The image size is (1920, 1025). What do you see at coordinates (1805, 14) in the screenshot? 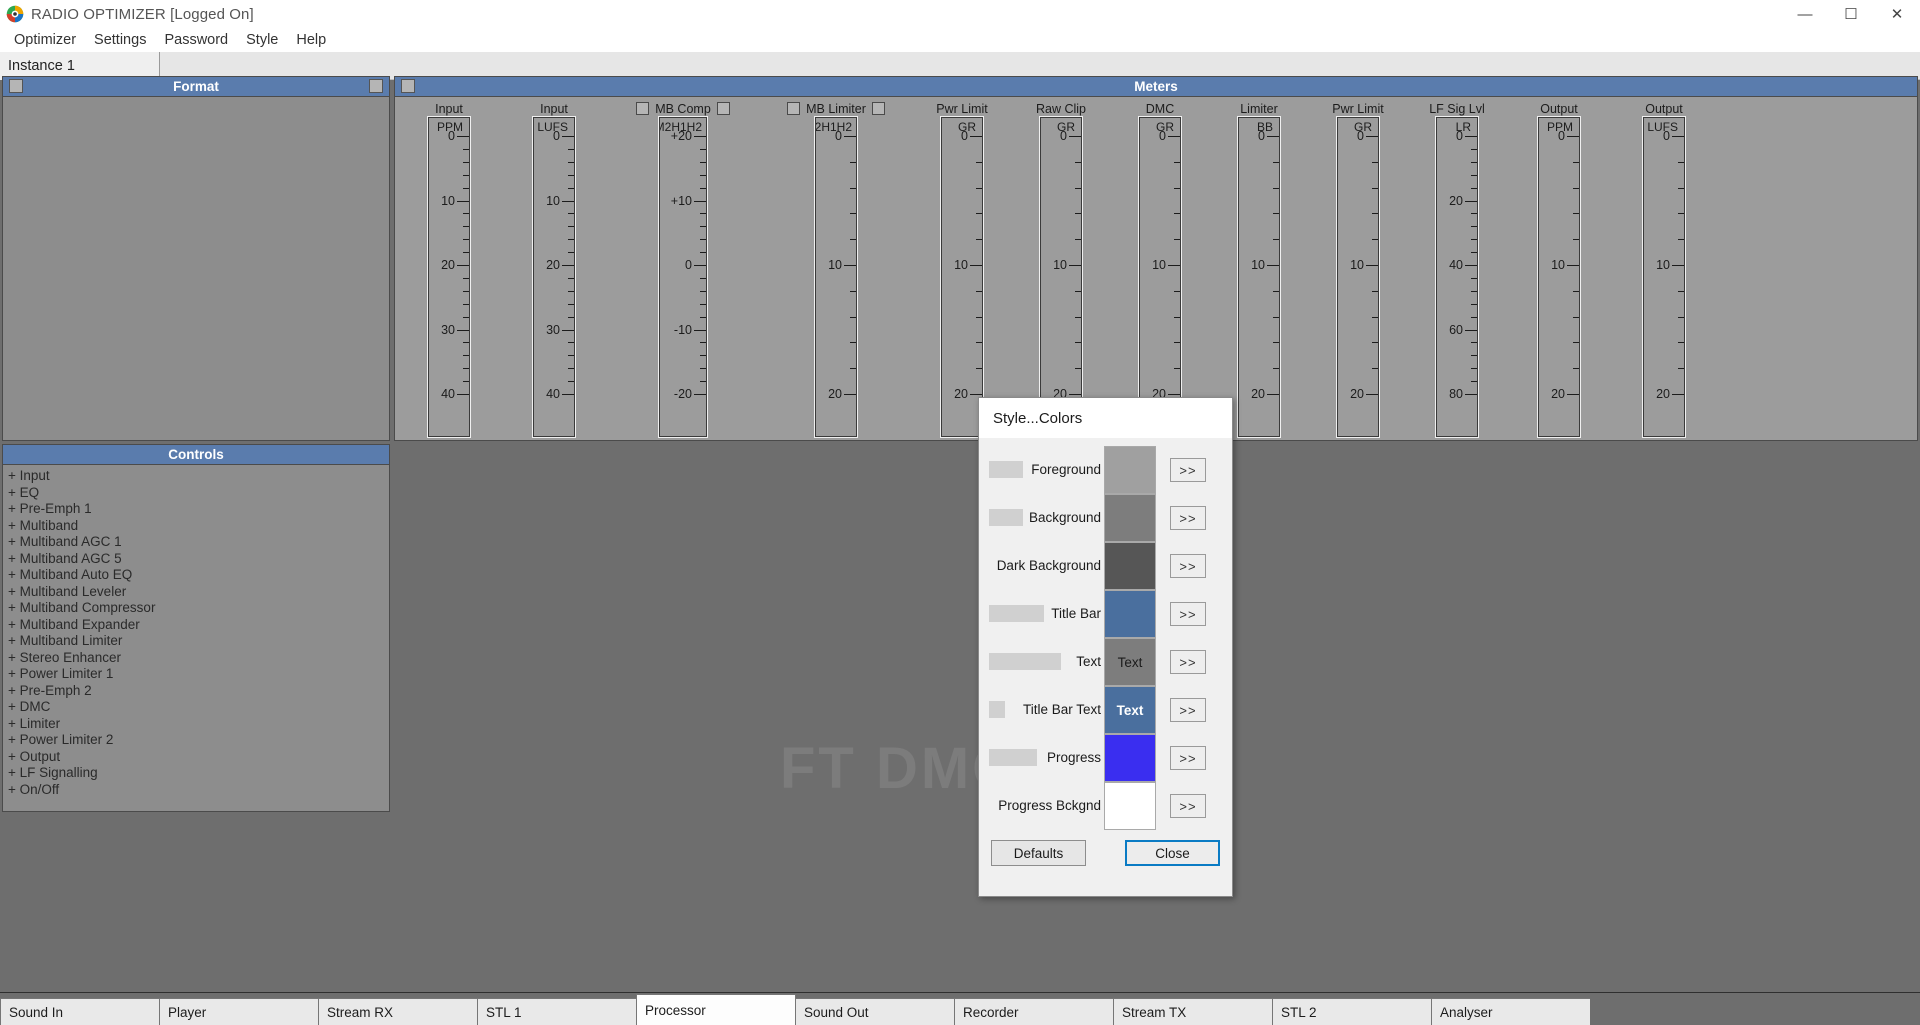
I see `minimize-button: —` at bounding box center [1805, 14].